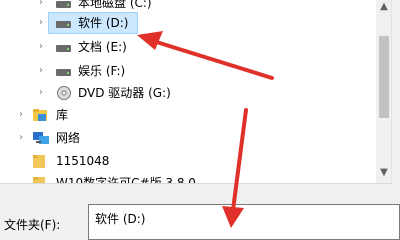 This screenshot has height=240, width=400. I want to click on folder-field: 软件 (D:), so click(244, 222).